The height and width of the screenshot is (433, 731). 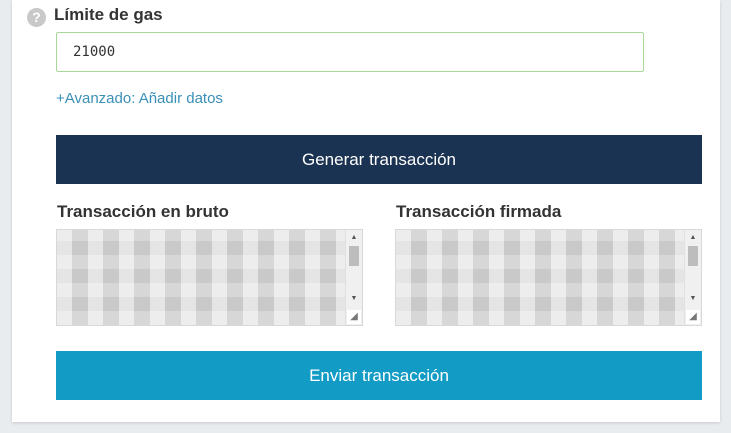 I want to click on raw-transaction-box: ▲ ▼ ◢, so click(x=209, y=277).